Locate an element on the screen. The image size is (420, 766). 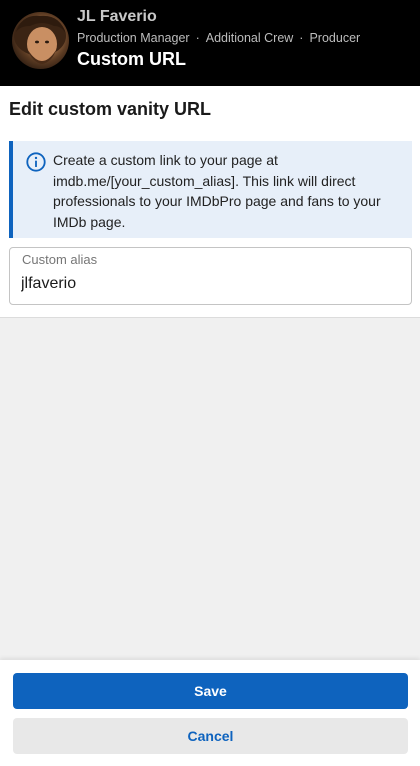
page-title: Custom URL is located at coordinates (131, 59).